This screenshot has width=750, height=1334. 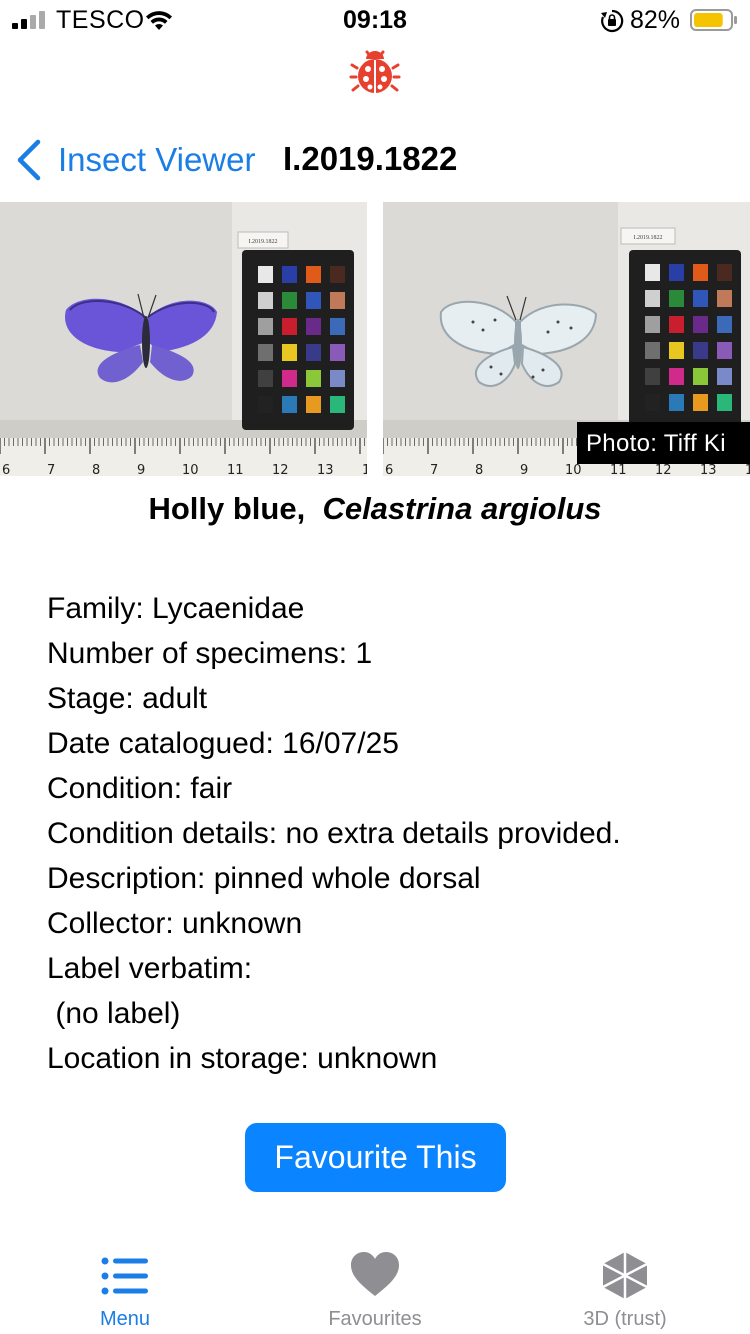 I want to click on detail-condition: Condition: fair, so click(x=140, y=788).